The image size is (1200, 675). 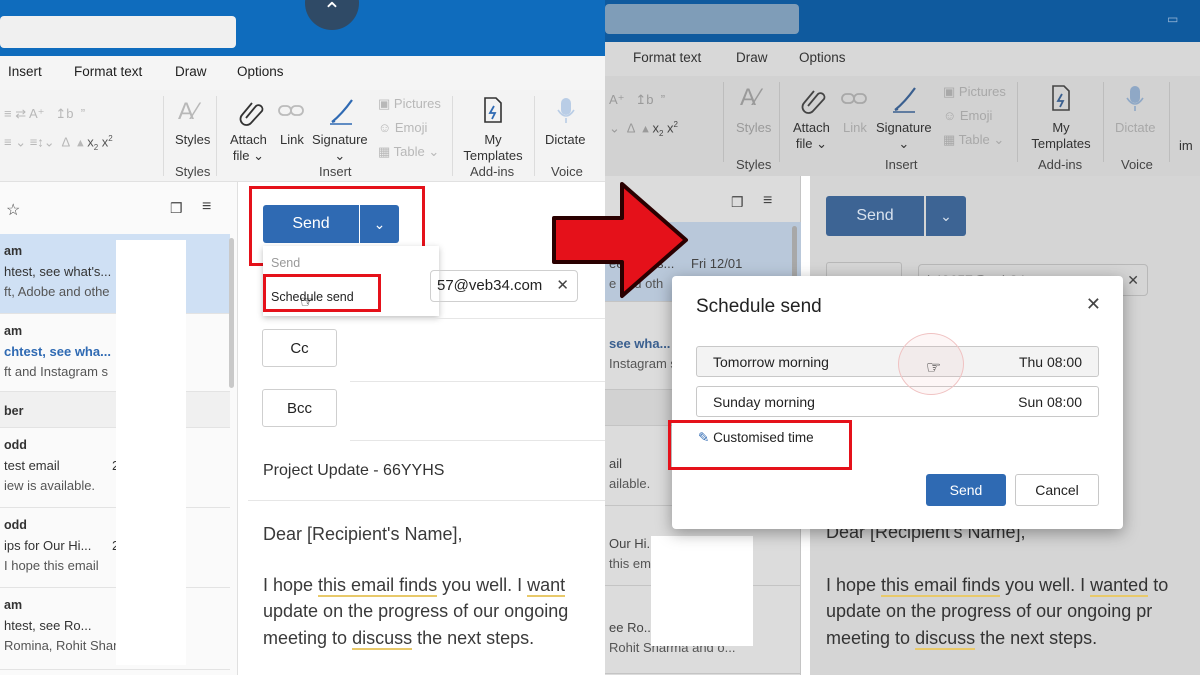 I want to click on option-sunday-morning: Sunday morning Sun 08:00, so click(x=897, y=401).